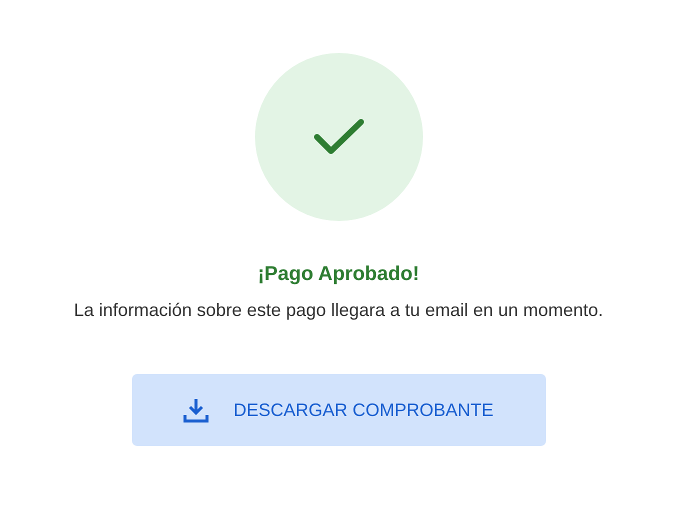 This screenshot has width=677, height=508. Describe the element at coordinates (196, 410) in the screenshot. I see `download-icon` at that location.